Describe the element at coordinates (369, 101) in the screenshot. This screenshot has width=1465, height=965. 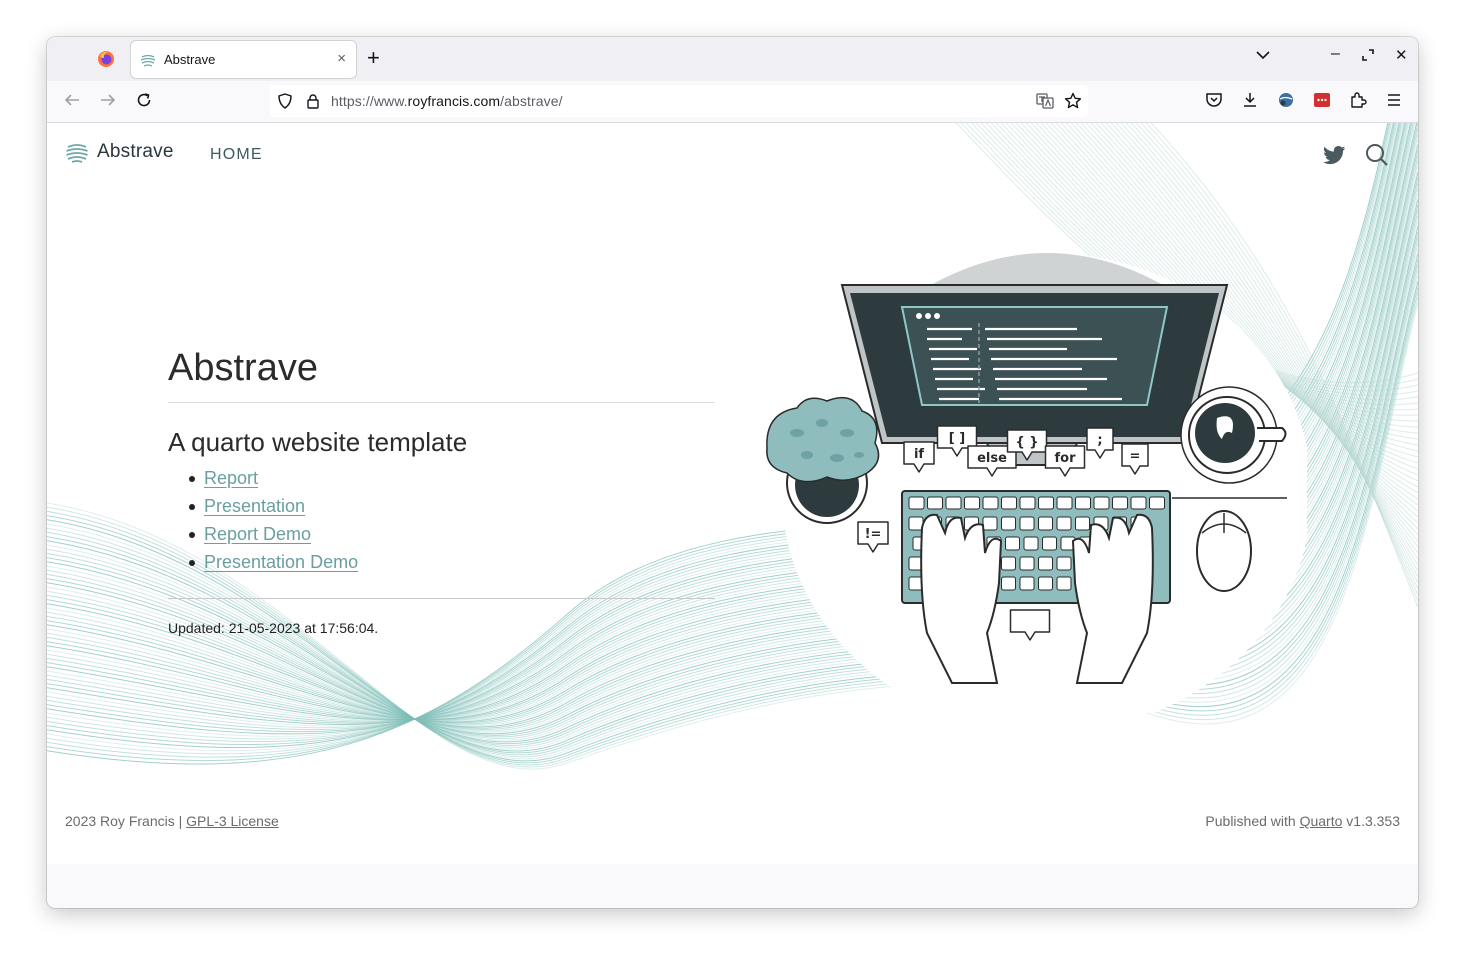
I see `url-scheme: https://www.` at that location.